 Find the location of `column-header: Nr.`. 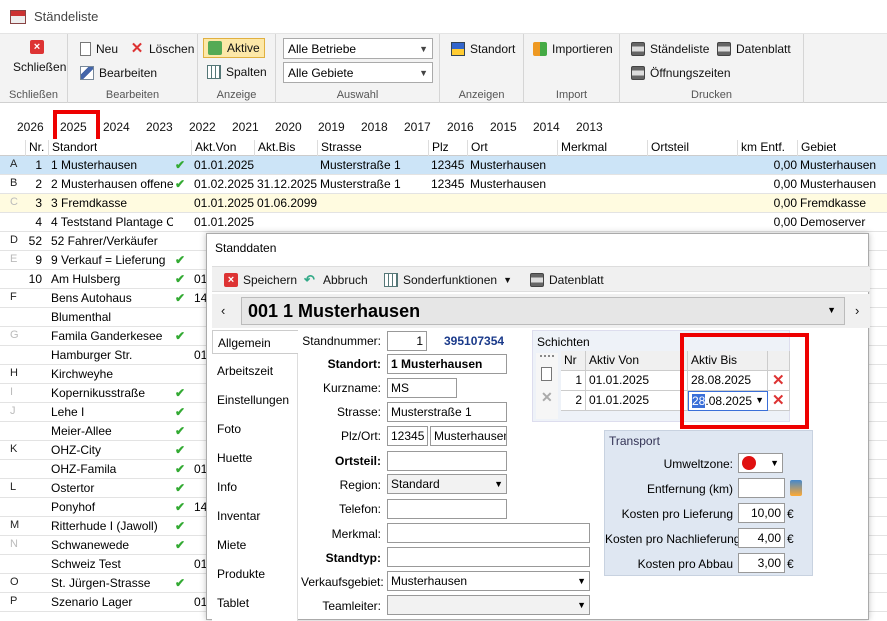

column-header: Nr. is located at coordinates (34, 148).